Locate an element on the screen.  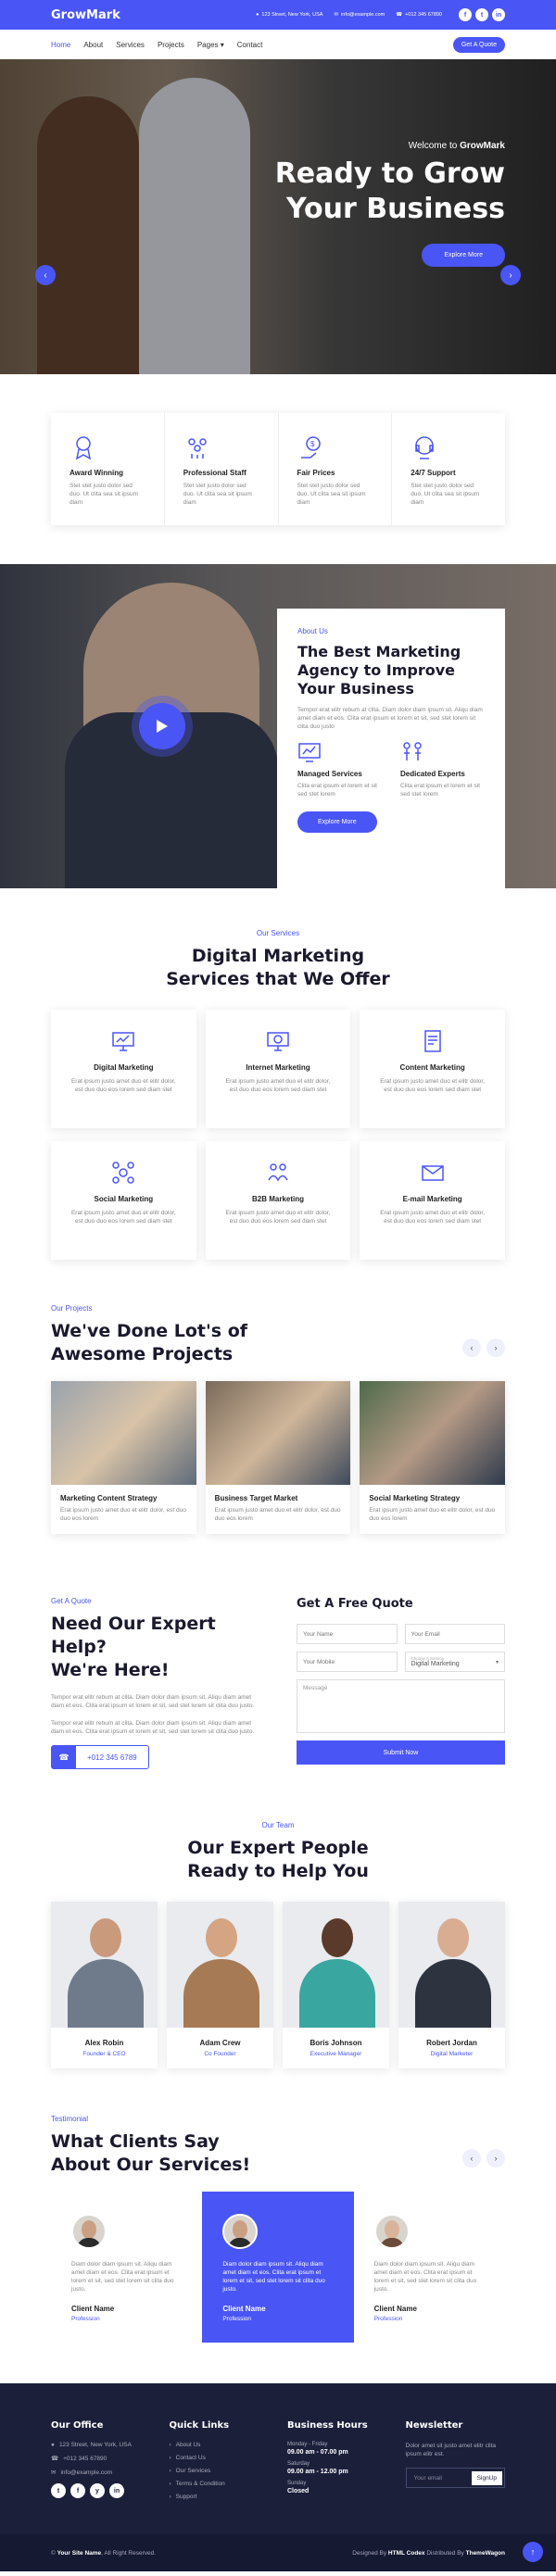
get-quote-button: Get A Quote is located at coordinates (478, 44).